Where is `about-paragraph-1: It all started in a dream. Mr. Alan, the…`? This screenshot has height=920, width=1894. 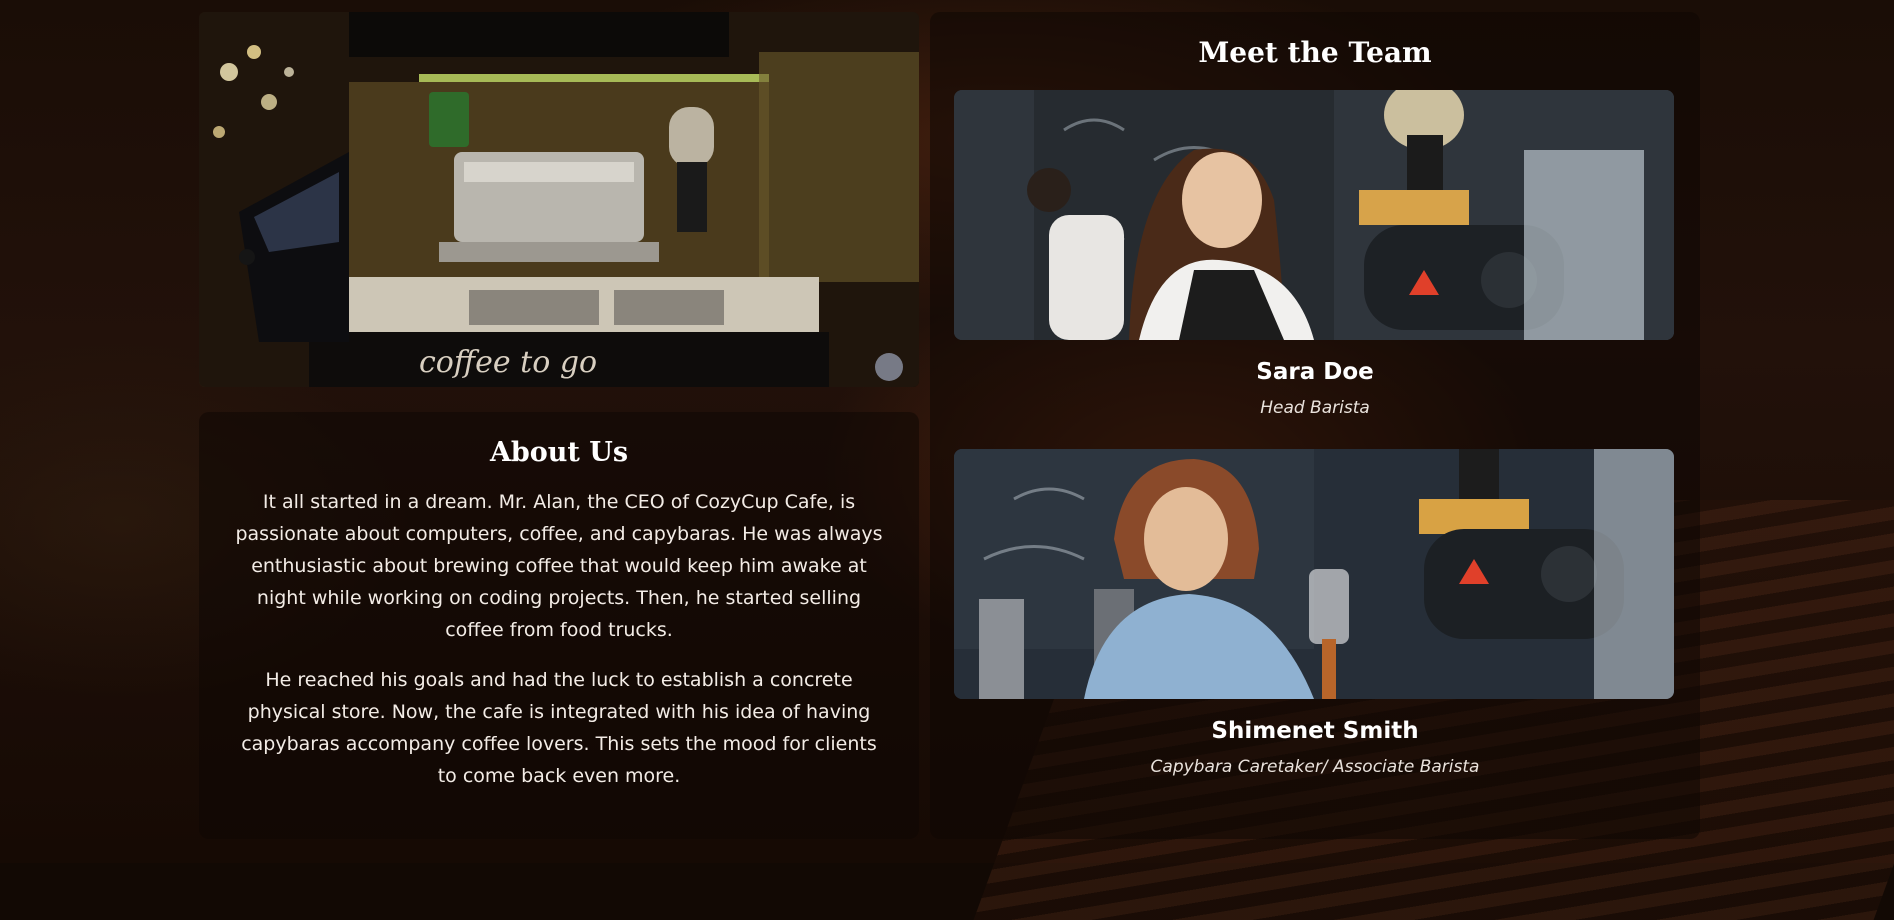
about-paragraph-1: It all started in a dream. Mr. Alan, the… is located at coordinates (559, 566).